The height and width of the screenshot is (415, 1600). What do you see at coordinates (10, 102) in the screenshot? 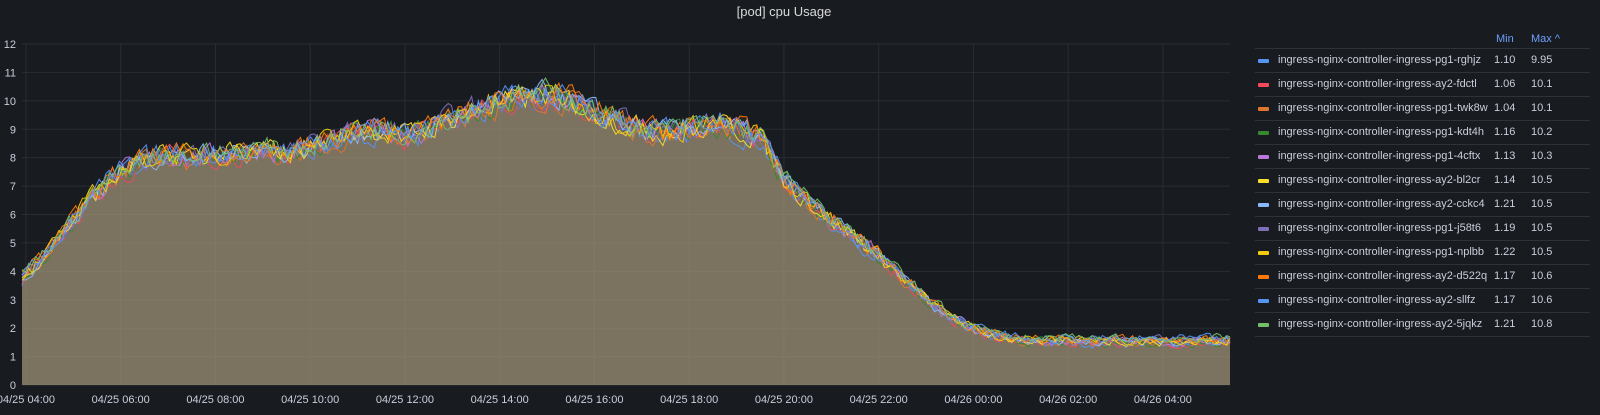
I see `y-tick-label: 10` at bounding box center [10, 102].